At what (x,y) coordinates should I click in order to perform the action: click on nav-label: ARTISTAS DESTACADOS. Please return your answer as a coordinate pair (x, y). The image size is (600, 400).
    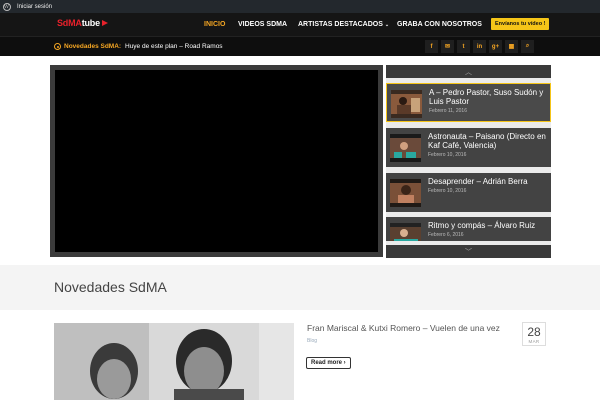
    Looking at the image, I should click on (340, 24).